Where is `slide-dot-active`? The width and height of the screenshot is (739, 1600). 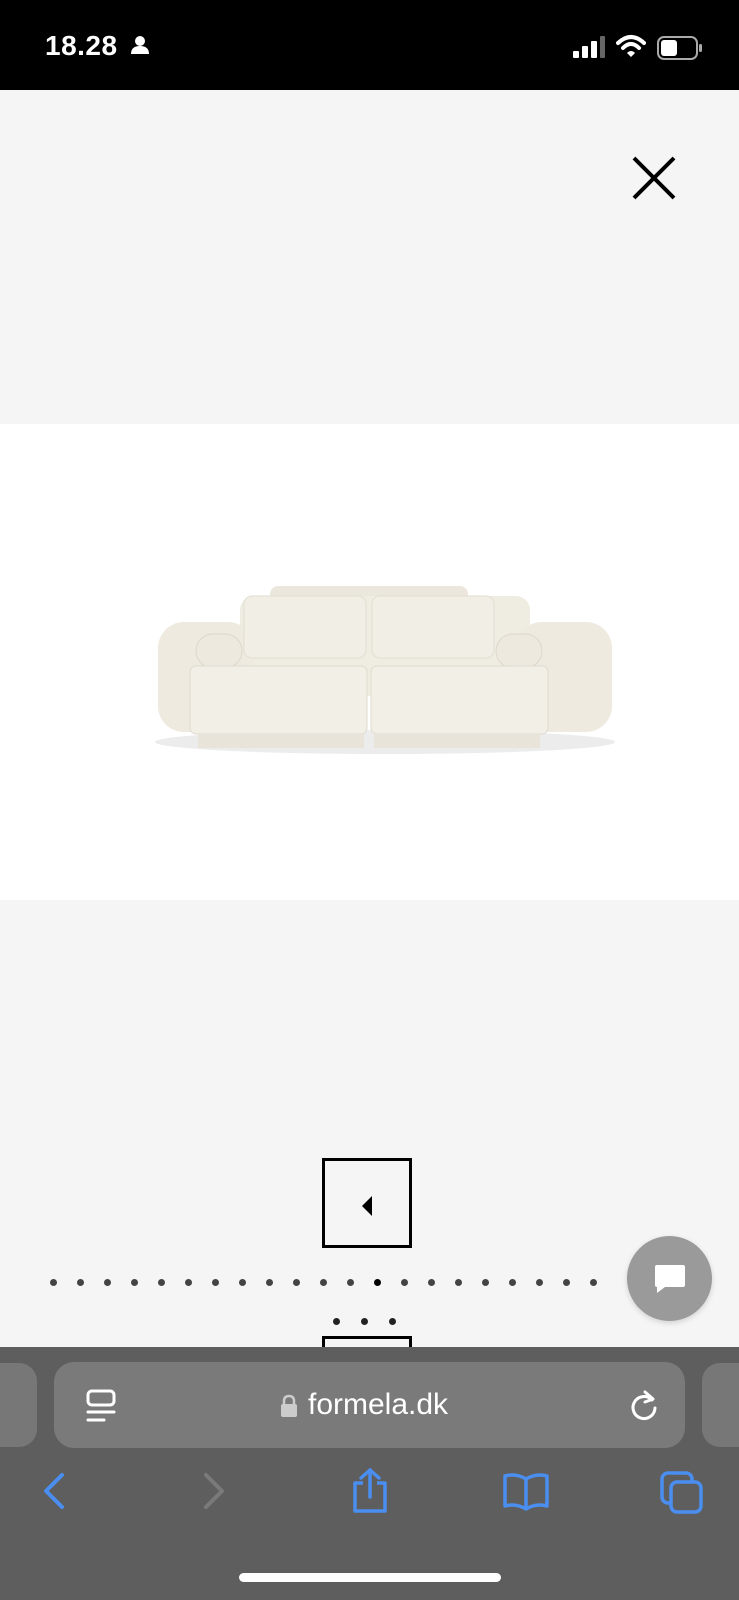
slide-dot-active is located at coordinates (377, 1282).